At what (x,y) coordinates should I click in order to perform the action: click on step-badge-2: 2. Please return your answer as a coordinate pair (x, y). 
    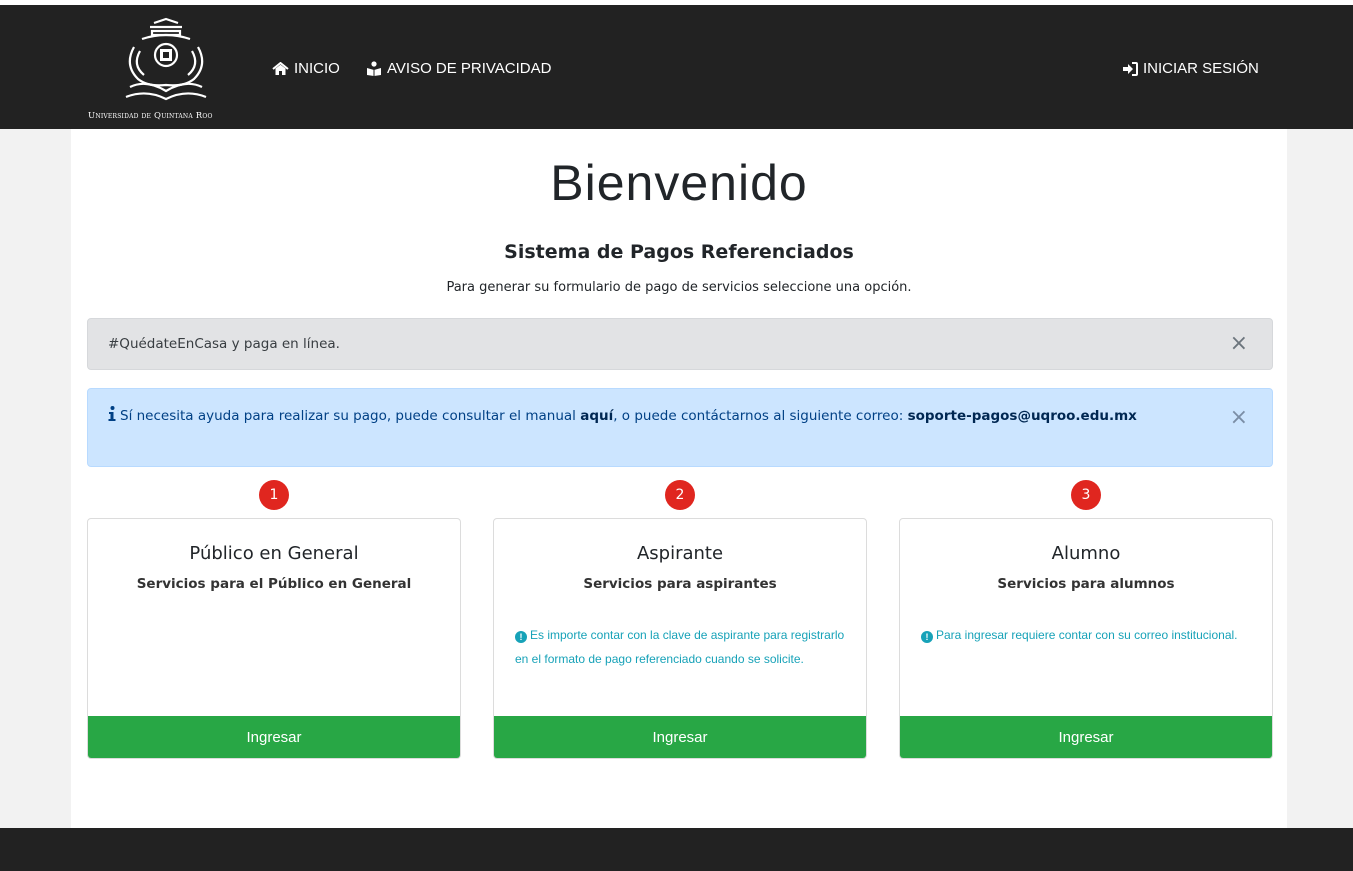
    Looking at the image, I should click on (680, 495).